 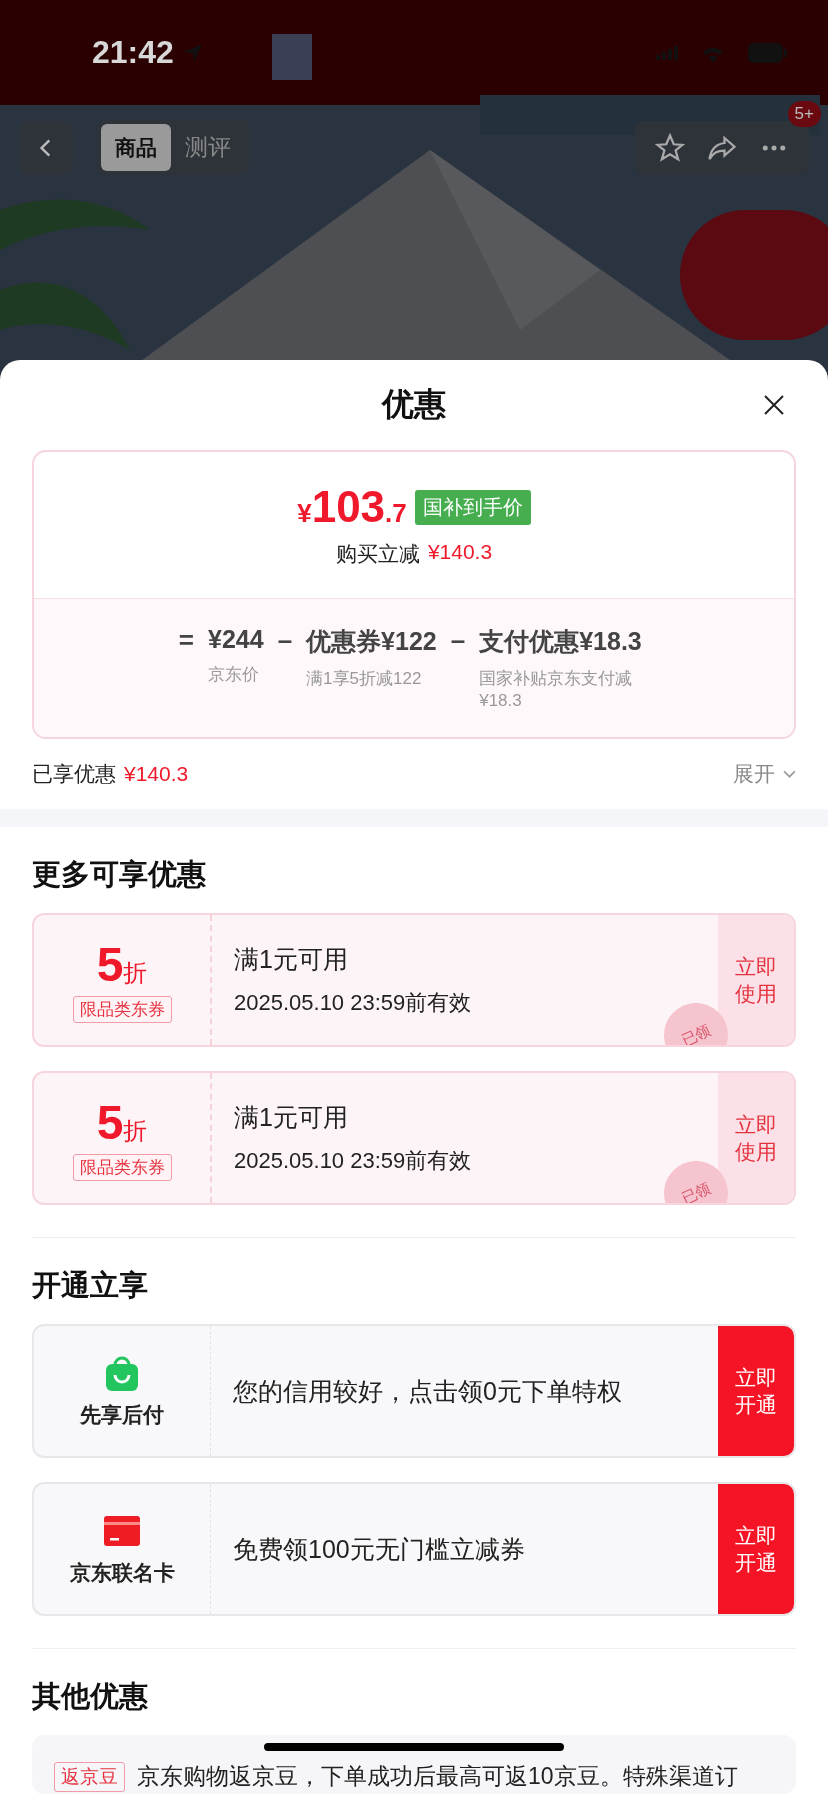 I want to click on operator: =, so click(x=186, y=640).